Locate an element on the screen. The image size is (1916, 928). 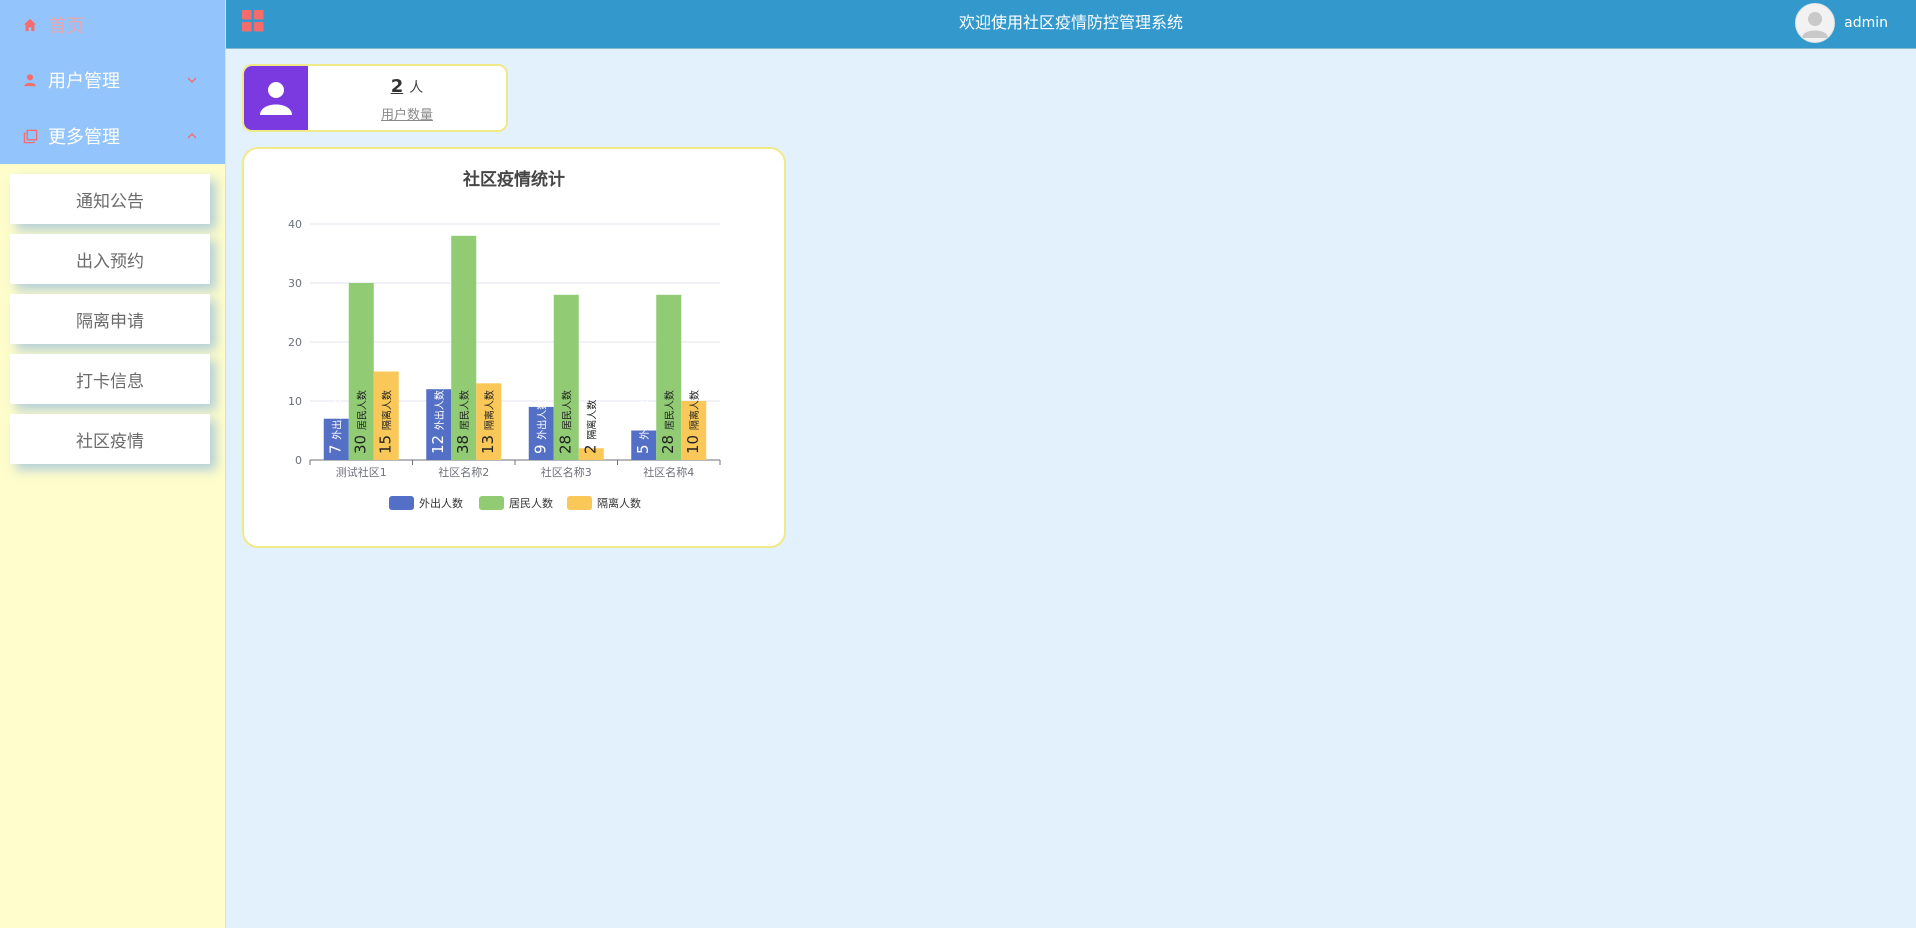
submenu-item-entry-reservation: 出入预约 is located at coordinates (110, 259).